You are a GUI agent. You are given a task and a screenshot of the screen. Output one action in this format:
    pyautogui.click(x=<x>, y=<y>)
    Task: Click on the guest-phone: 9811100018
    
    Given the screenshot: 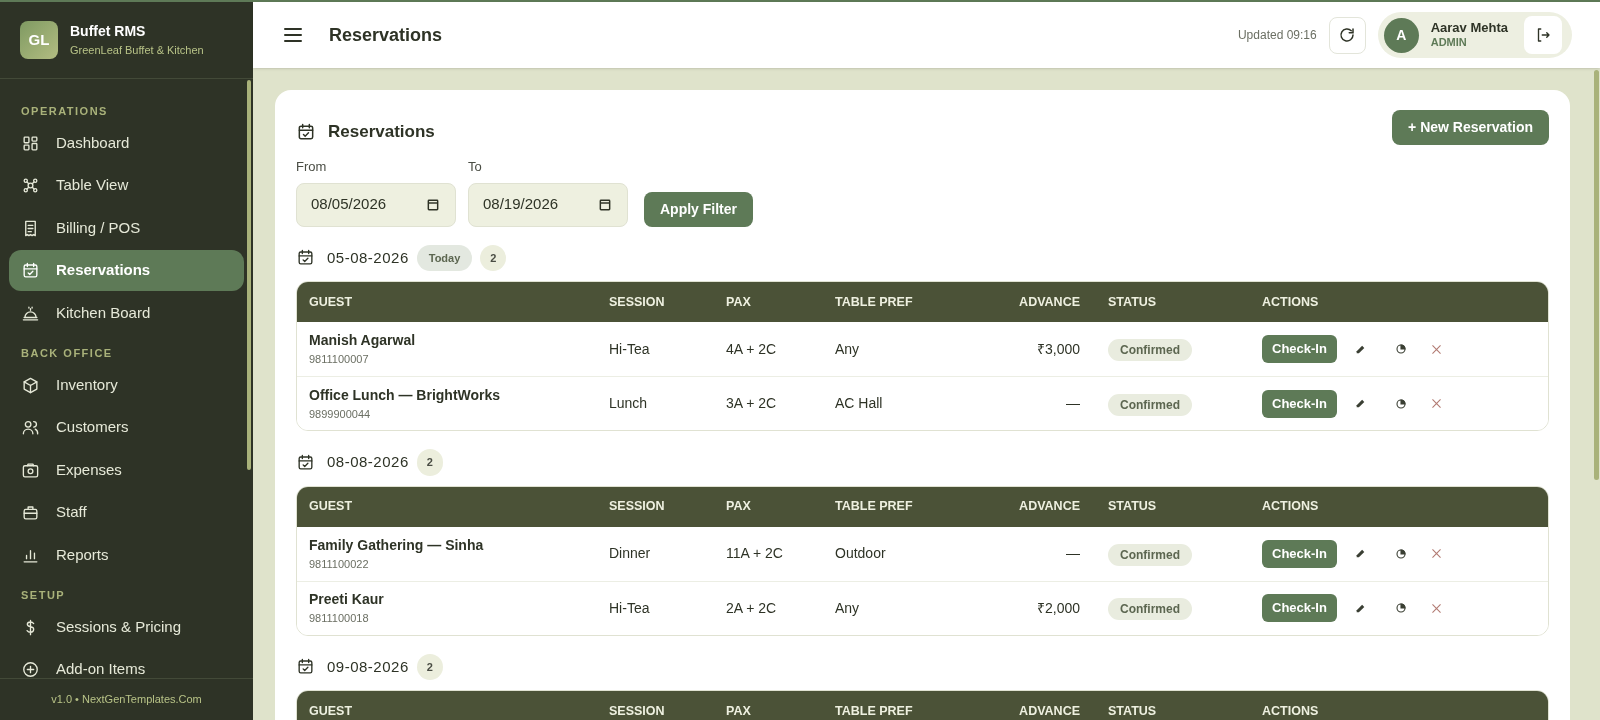 What is the action you would take?
    pyautogui.click(x=339, y=619)
    